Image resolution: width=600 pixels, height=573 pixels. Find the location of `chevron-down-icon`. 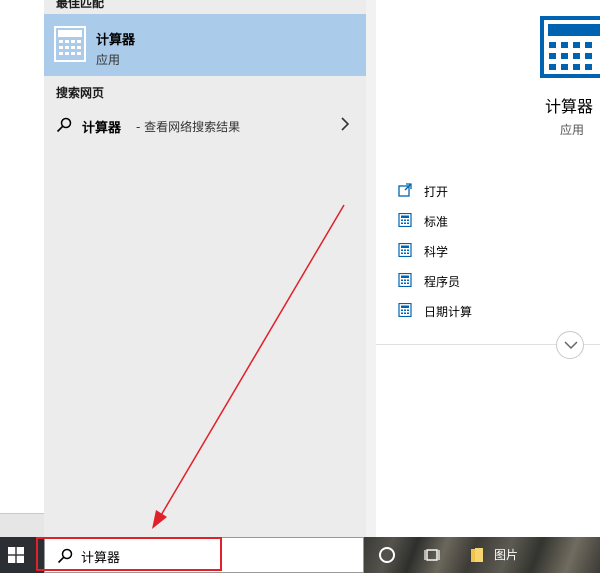

chevron-down-icon is located at coordinates (571, 345).